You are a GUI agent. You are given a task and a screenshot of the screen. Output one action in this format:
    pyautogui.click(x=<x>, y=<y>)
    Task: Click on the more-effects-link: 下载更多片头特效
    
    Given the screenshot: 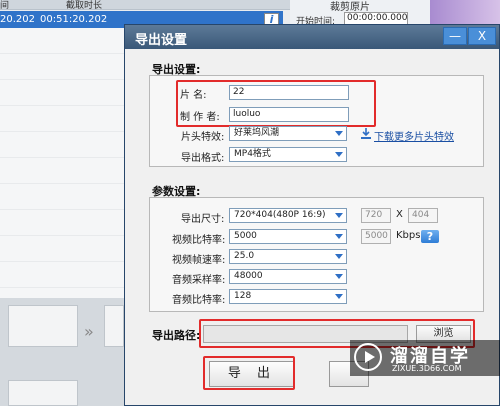 What is the action you would take?
    pyautogui.click(x=414, y=135)
    